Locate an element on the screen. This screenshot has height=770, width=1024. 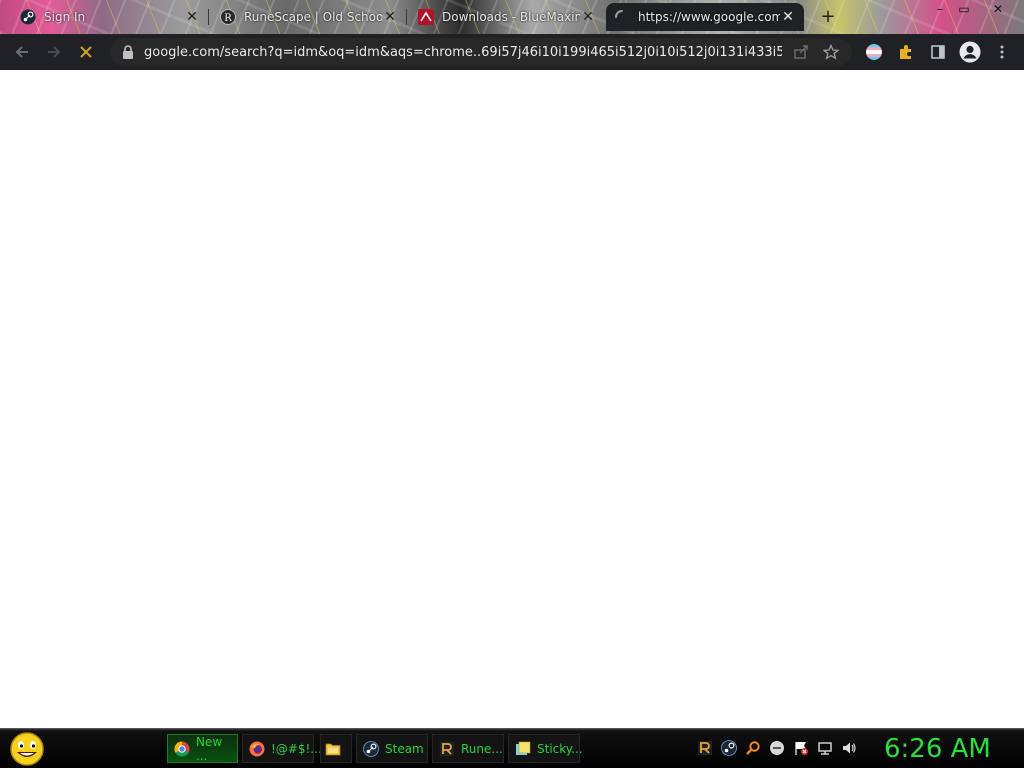
firefox-icon is located at coordinates (257, 749).